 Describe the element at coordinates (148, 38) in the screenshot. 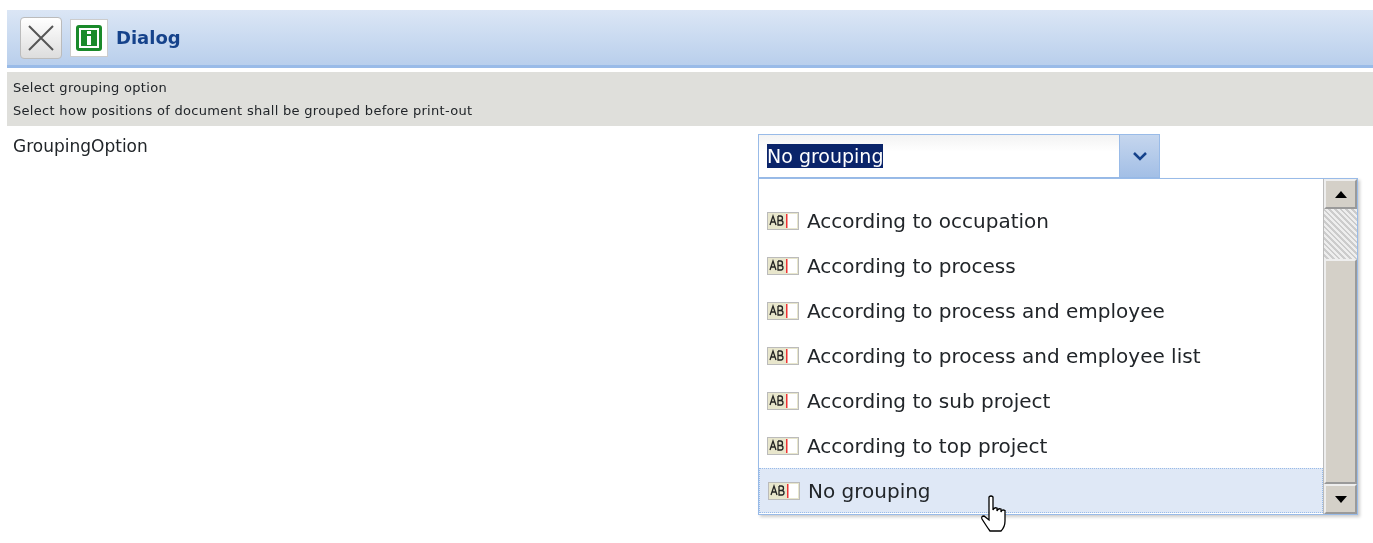

I see `window-title: Dialog` at that location.